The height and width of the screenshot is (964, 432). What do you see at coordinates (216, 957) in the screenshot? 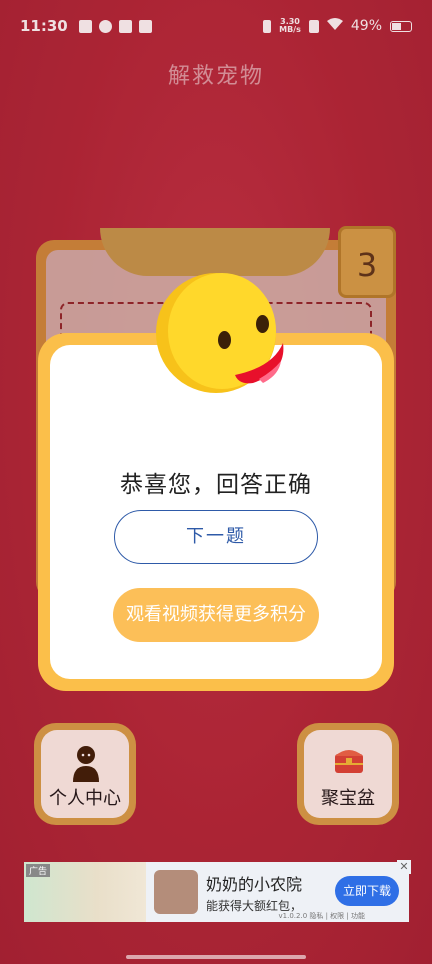
I see `home-indicator` at bounding box center [216, 957].